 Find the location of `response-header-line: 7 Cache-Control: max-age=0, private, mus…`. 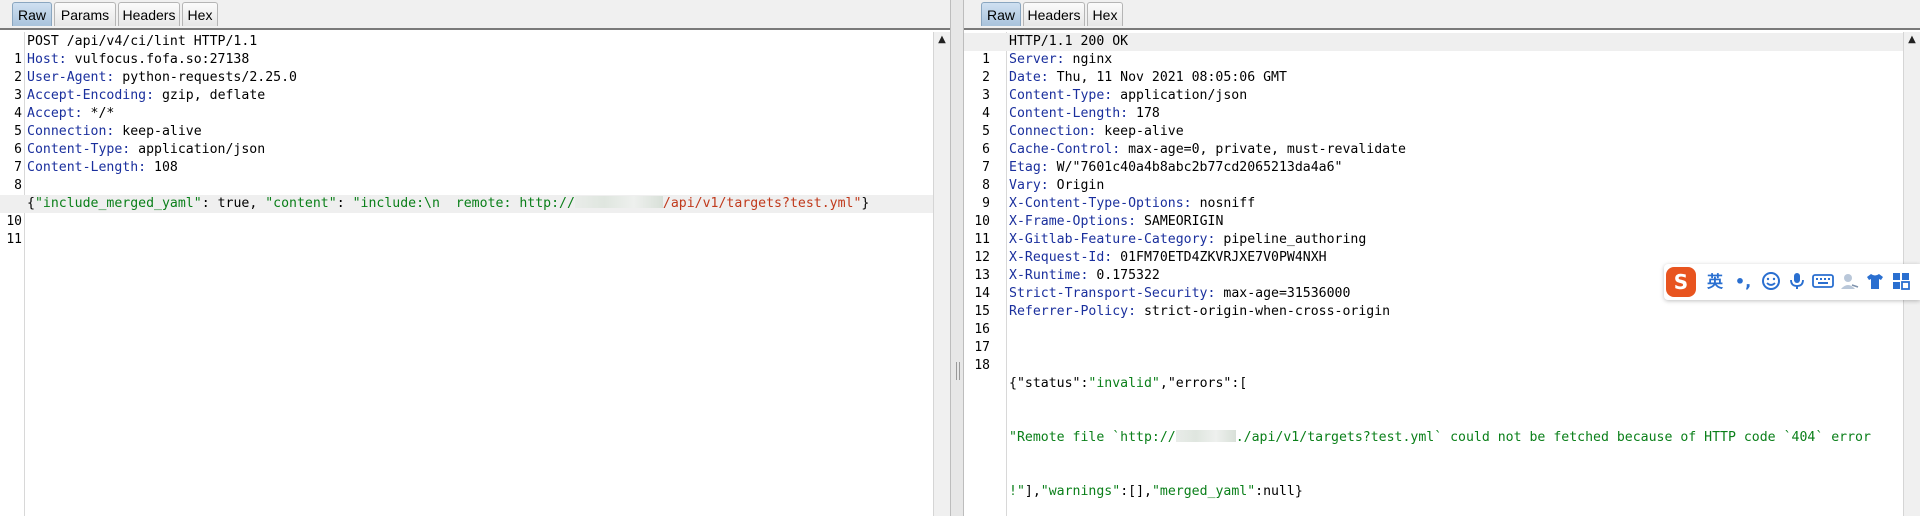

response-header-line: 7 Cache-Control: max-age=0, private, mus… is located at coordinates (1434, 158).